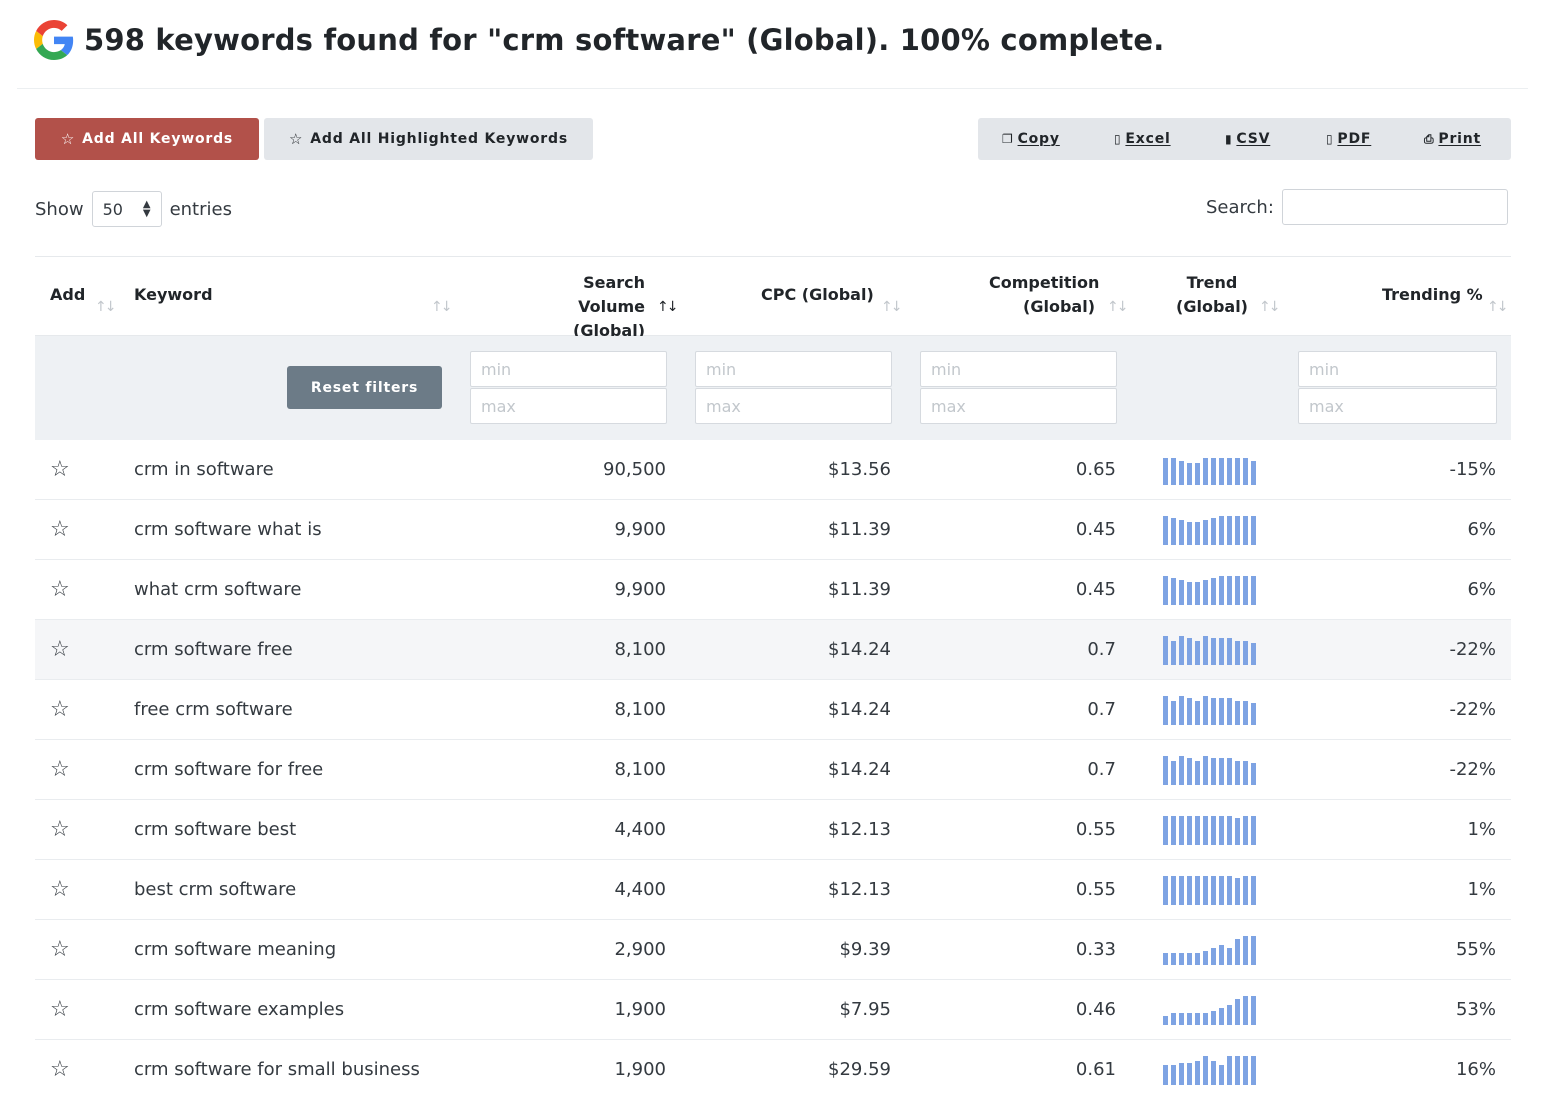 The width and height of the screenshot is (1547, 1099). Describe the element at coordinates (67, 295) in the screenshot. I see `column-header-add: Add` at that location.